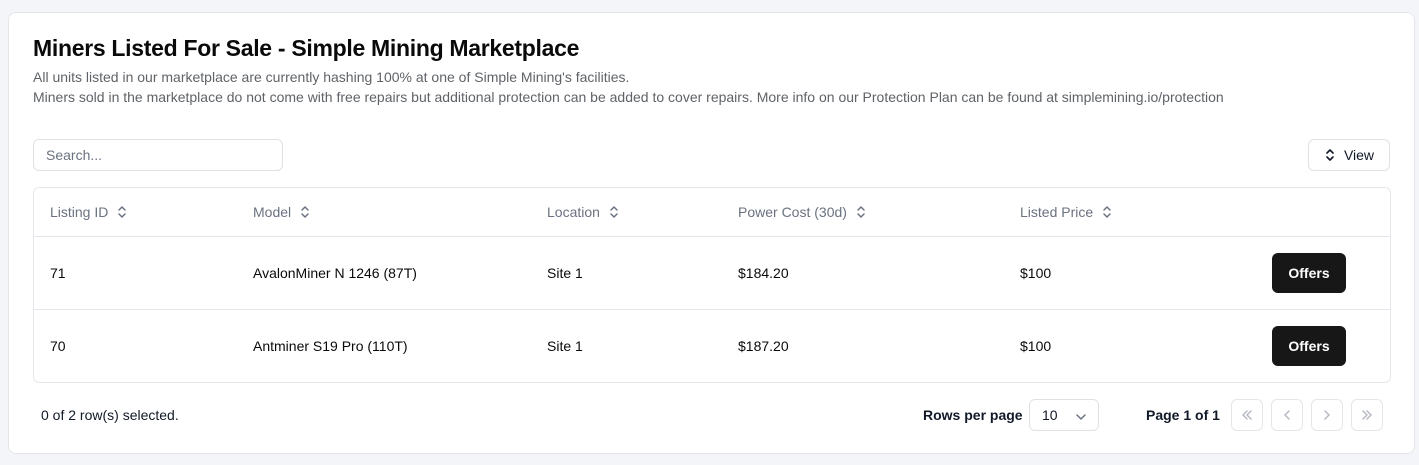  I want to click on chevrons-up-down-icon, so click(1330, 155).